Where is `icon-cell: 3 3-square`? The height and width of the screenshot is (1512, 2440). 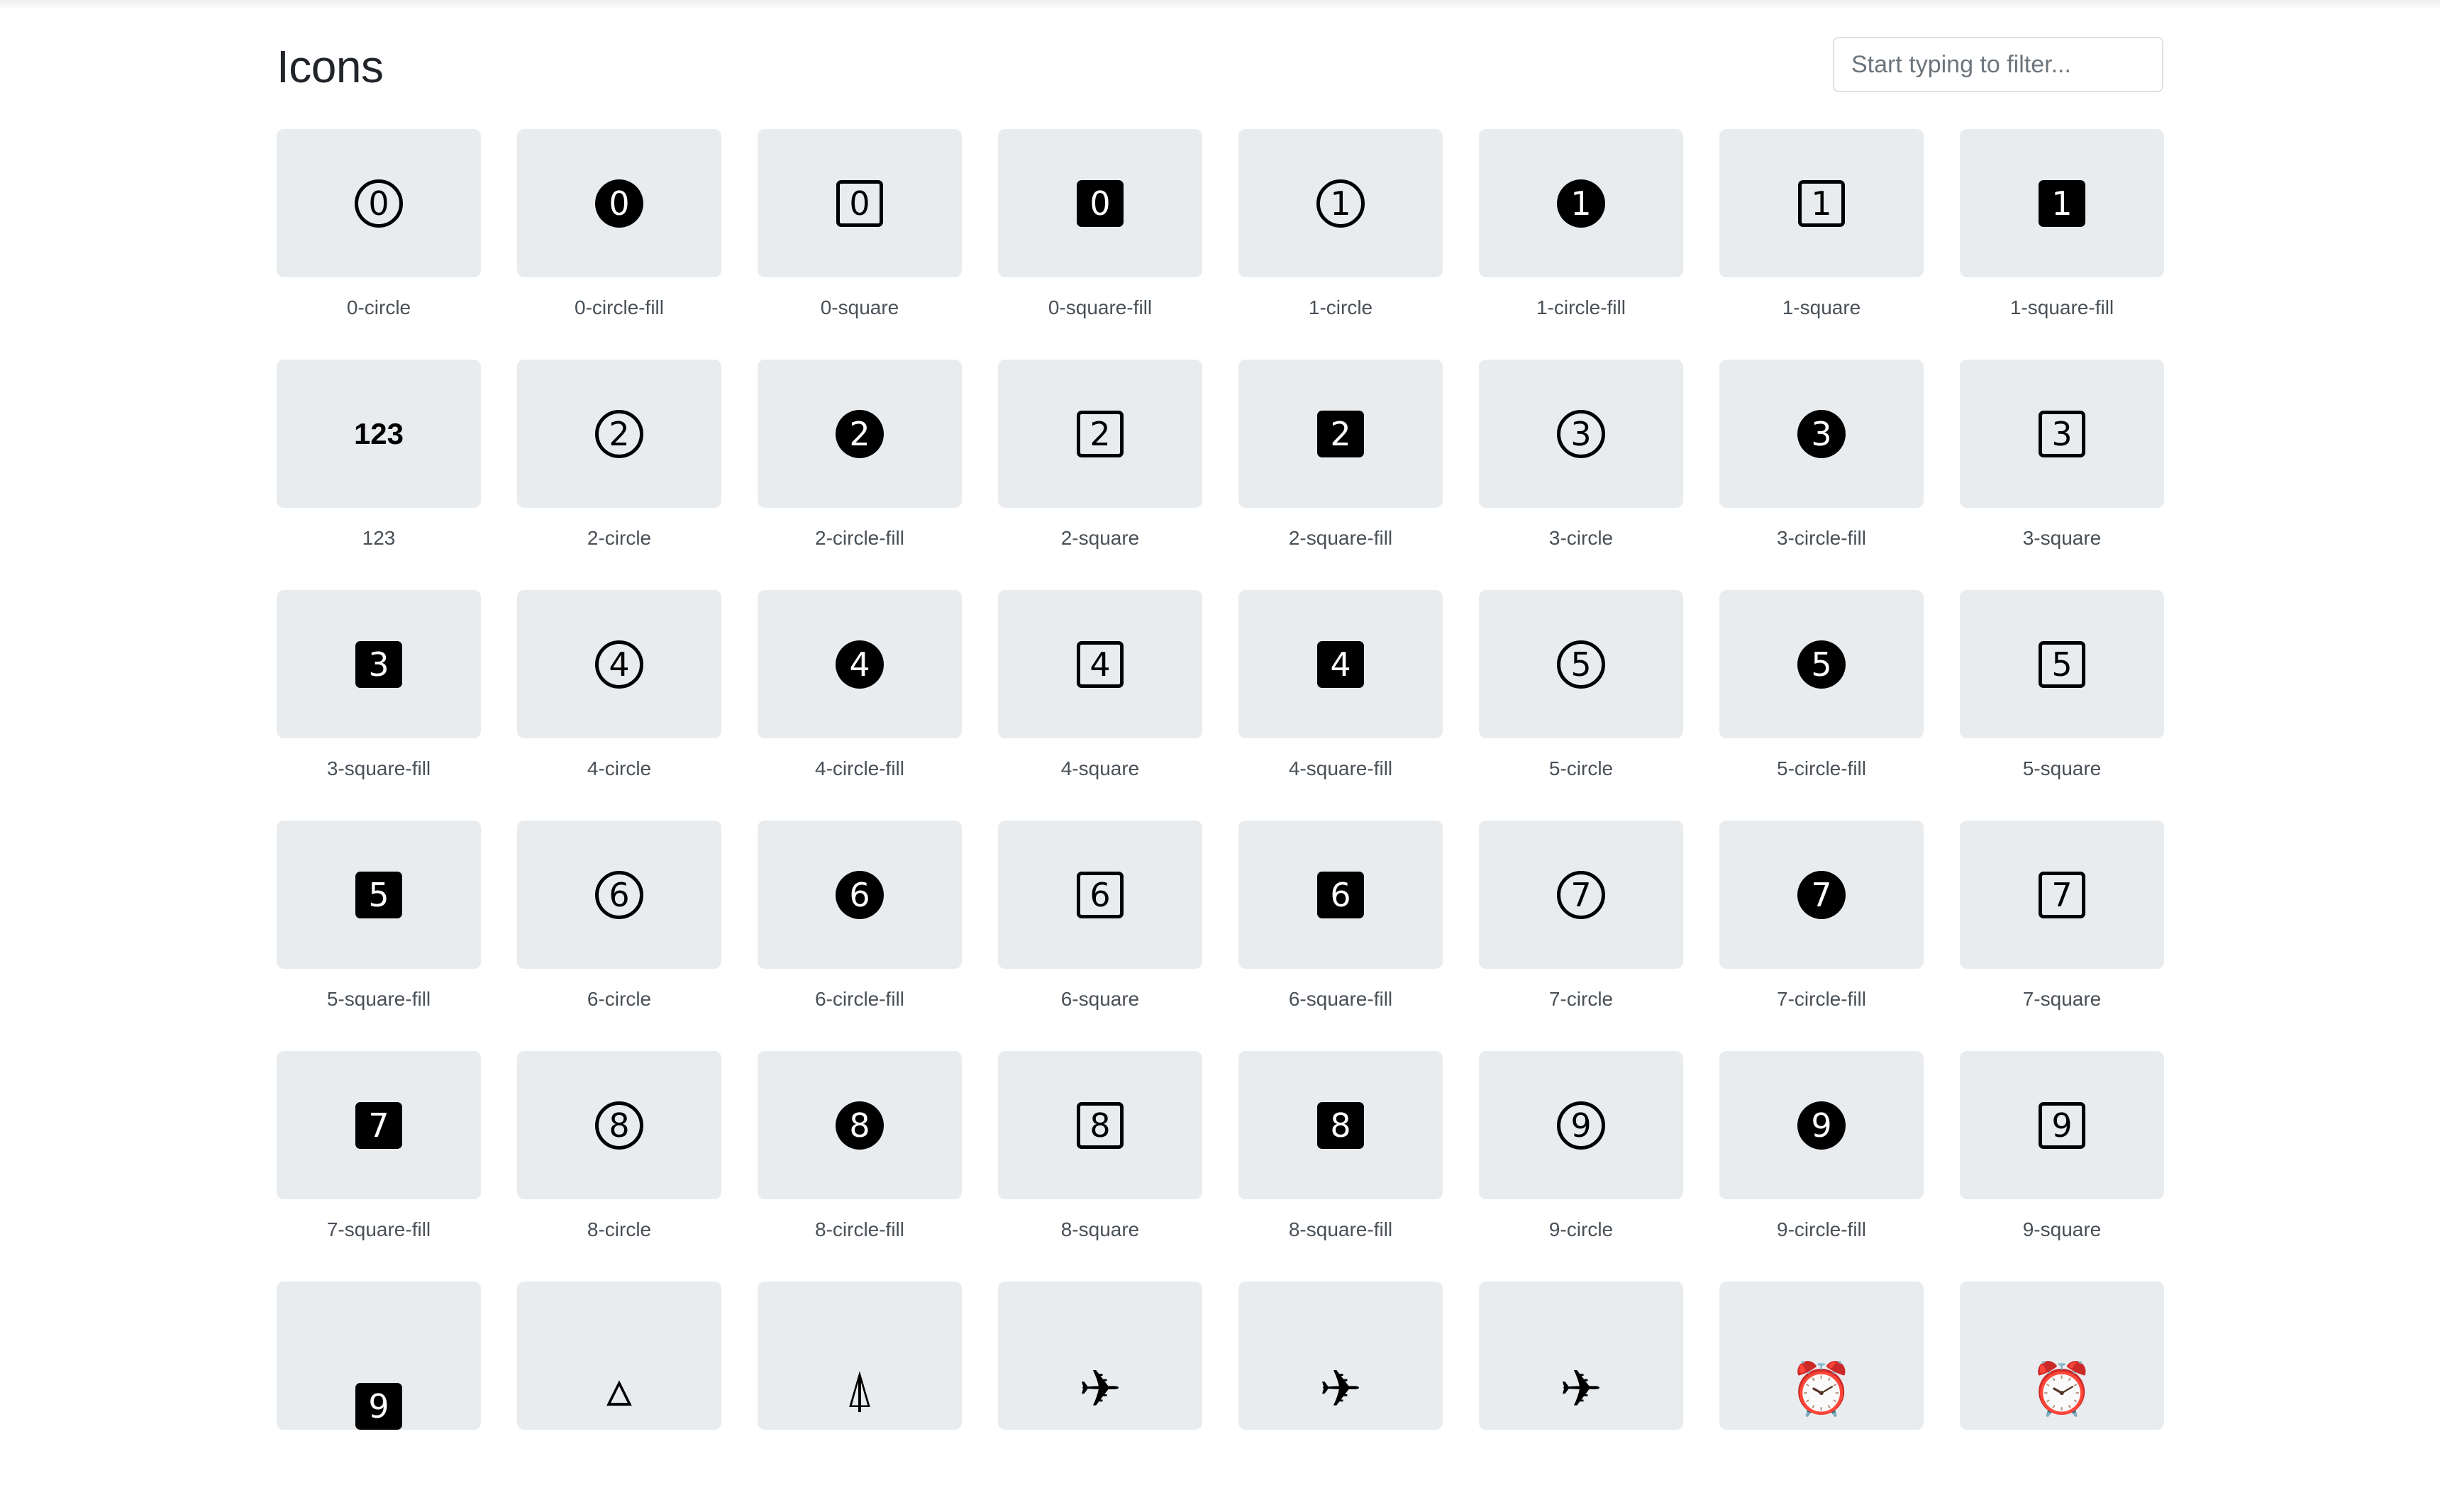 icon-cell: 3 3-square is located at coordinates (2062, 475).